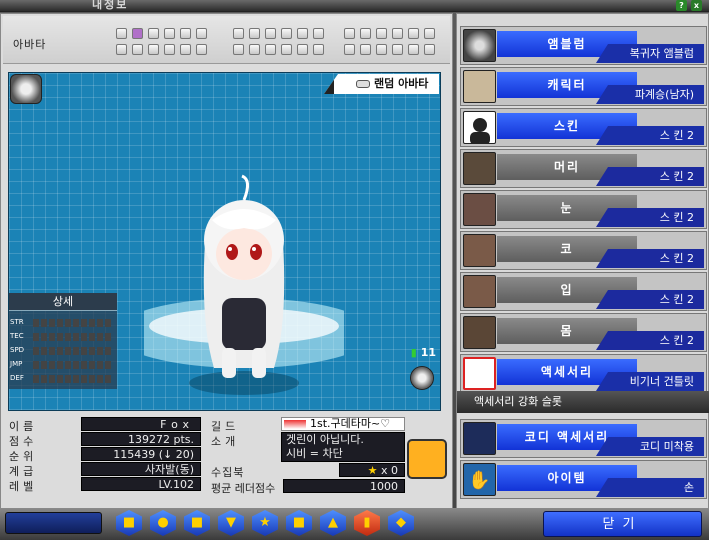 The width and height of the screenshot is (709, 540). Describe the element at coordinates (141, 454) in the screenshot. I see `rank-value: 115439 (↓ 20)` at that location.